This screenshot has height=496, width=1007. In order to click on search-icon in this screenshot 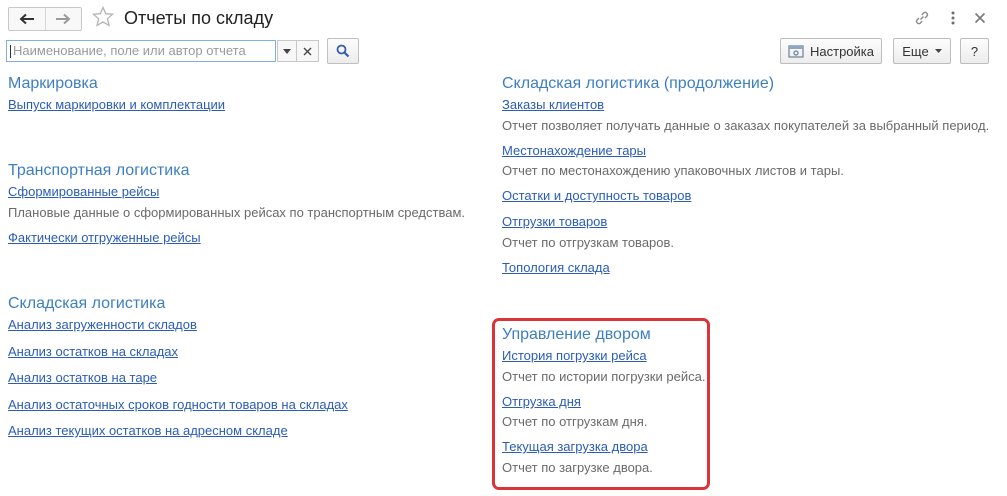, I will do `click(343, 51)`.